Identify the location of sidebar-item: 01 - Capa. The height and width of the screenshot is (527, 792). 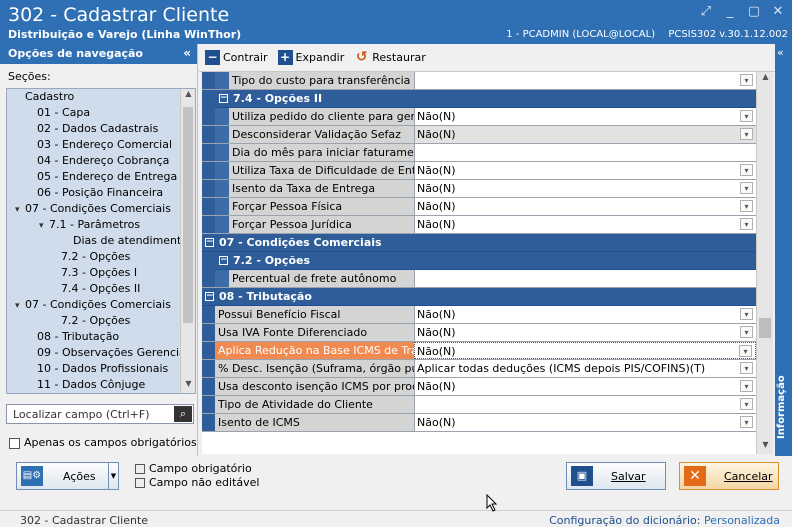
(101, 113).